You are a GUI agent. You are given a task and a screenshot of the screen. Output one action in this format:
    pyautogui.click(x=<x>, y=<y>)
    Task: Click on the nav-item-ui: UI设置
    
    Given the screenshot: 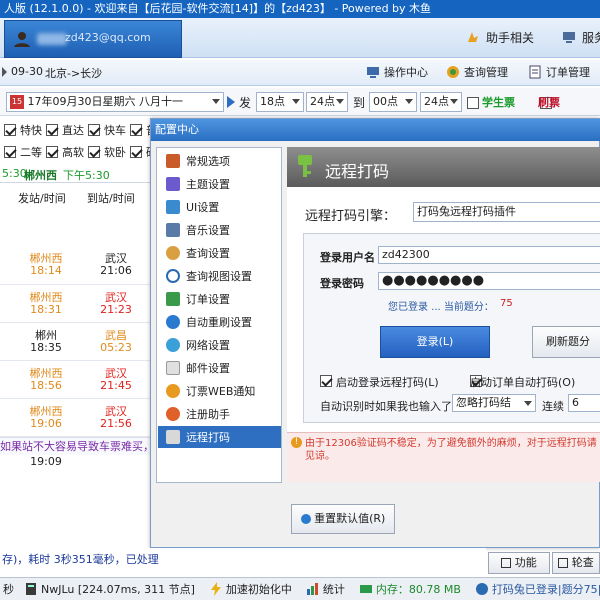 What is the action you would take?
    pyautogui.click(x=219, y=207)
    